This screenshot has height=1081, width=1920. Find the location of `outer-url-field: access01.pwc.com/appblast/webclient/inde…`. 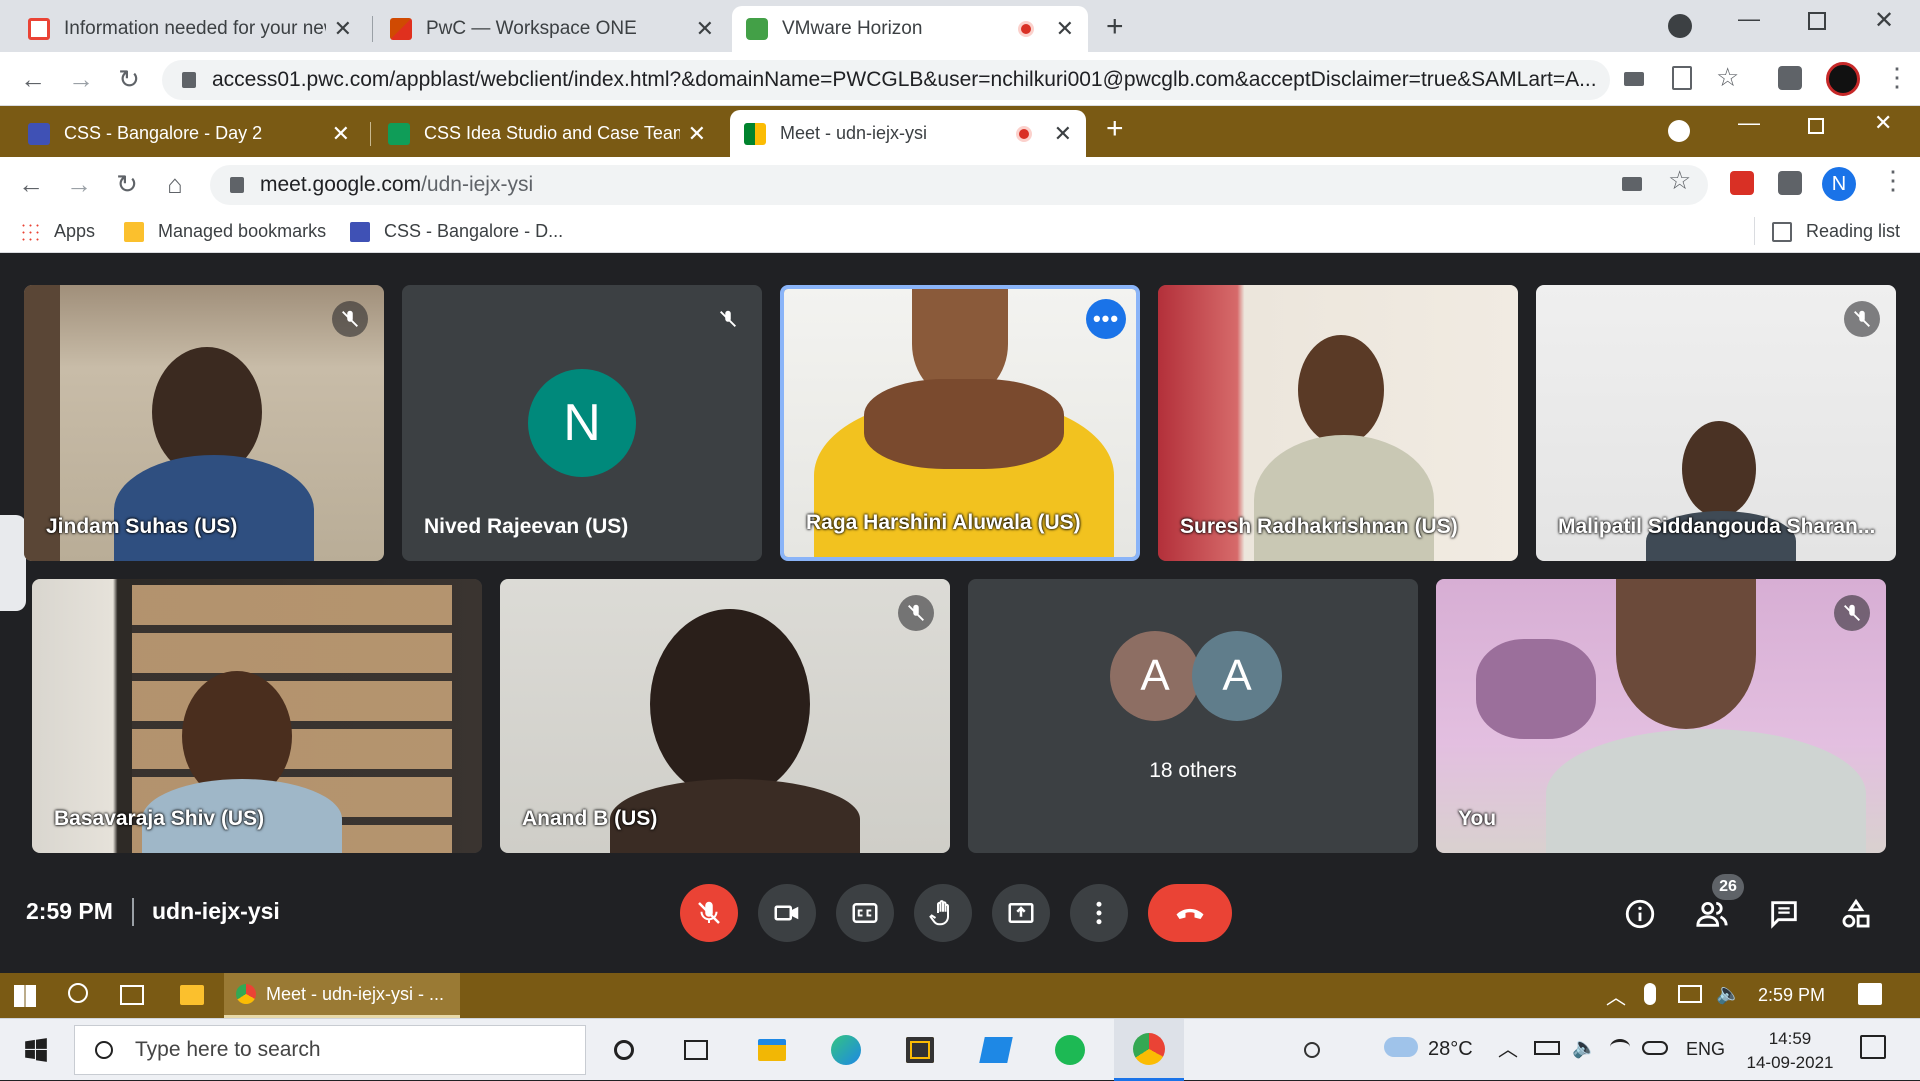

outer-url-field: access01.pwc.com/appblast/webclient/inde… is located at coordinates (886, 80).